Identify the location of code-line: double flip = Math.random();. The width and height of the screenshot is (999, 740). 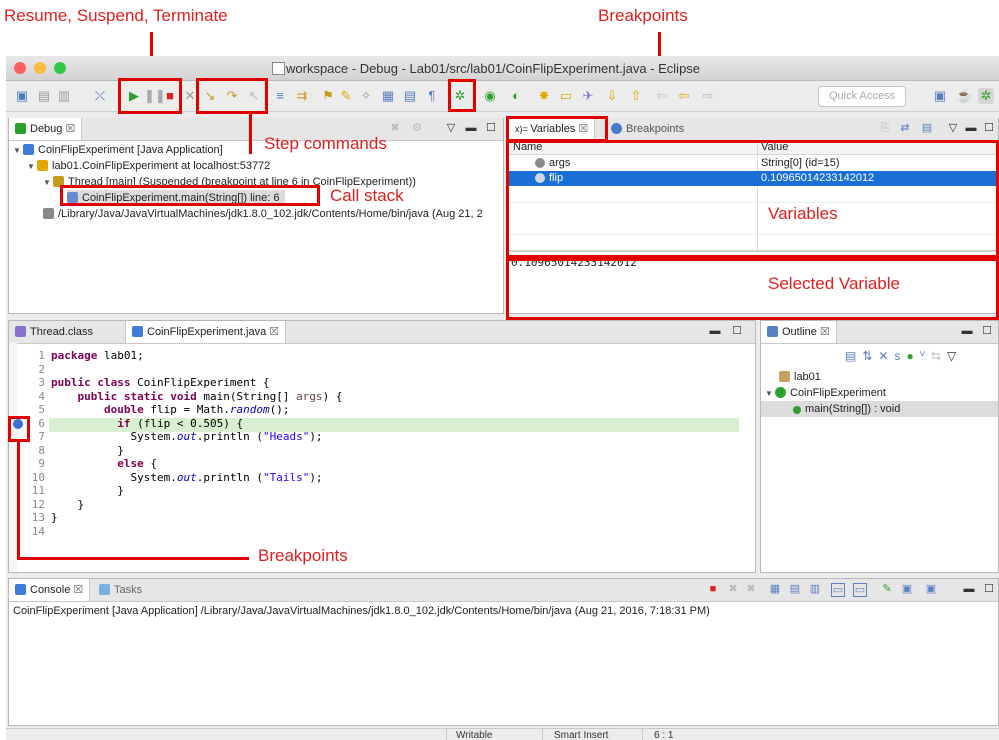
(170, 410).